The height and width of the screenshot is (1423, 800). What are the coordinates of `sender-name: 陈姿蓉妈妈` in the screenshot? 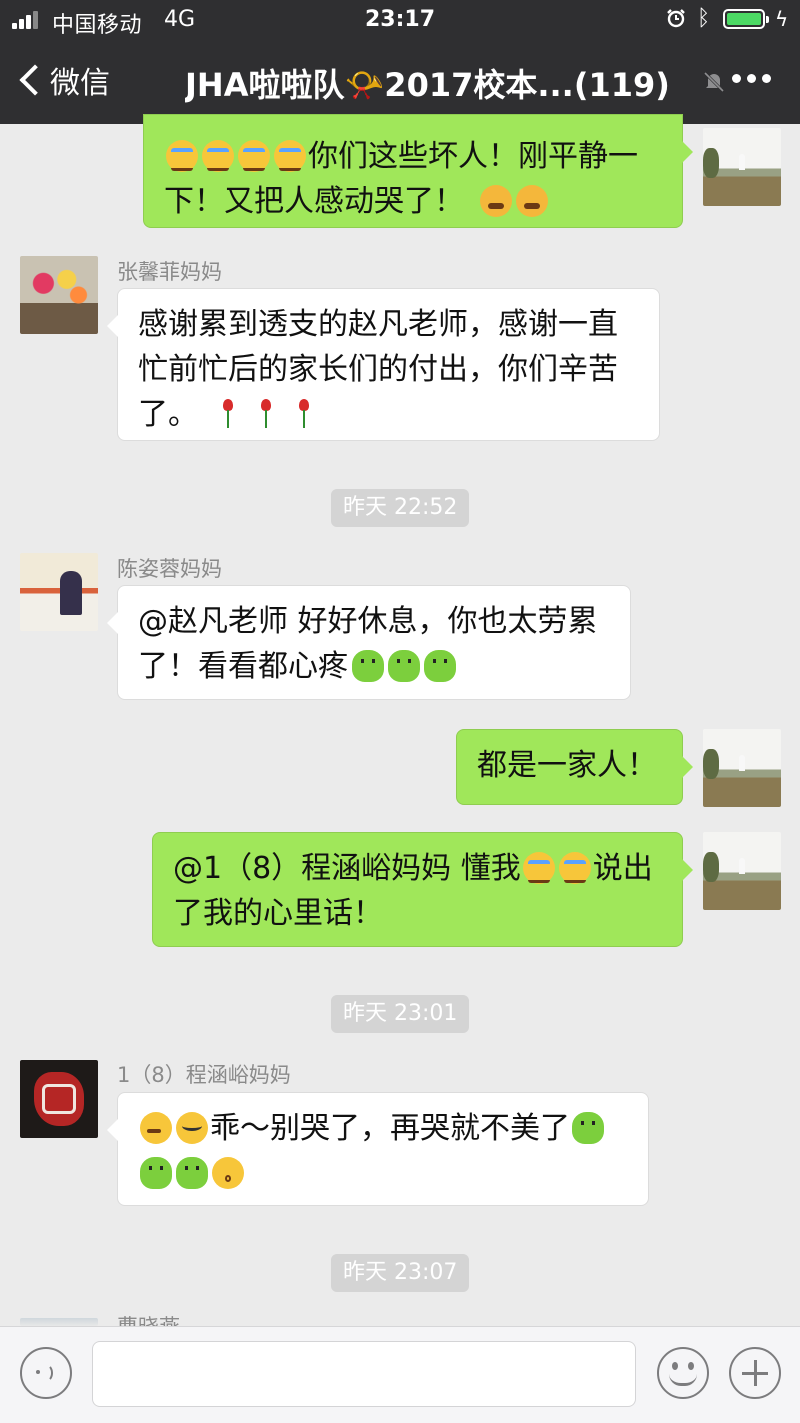 It's located at (169, 569).